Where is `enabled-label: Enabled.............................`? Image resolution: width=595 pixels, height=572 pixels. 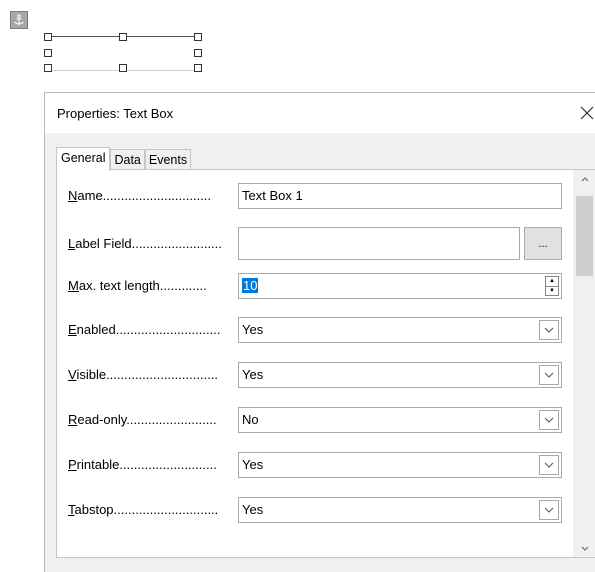 enabled-label: Enabled............................. is located at coordinates (144, 329).